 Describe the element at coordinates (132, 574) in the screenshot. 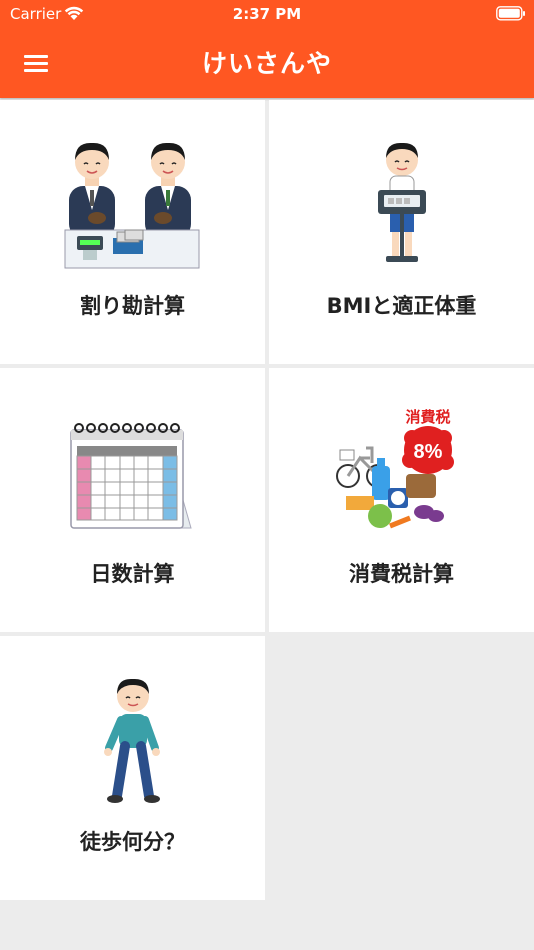

I see `tile-label: 日数計算` at that location.